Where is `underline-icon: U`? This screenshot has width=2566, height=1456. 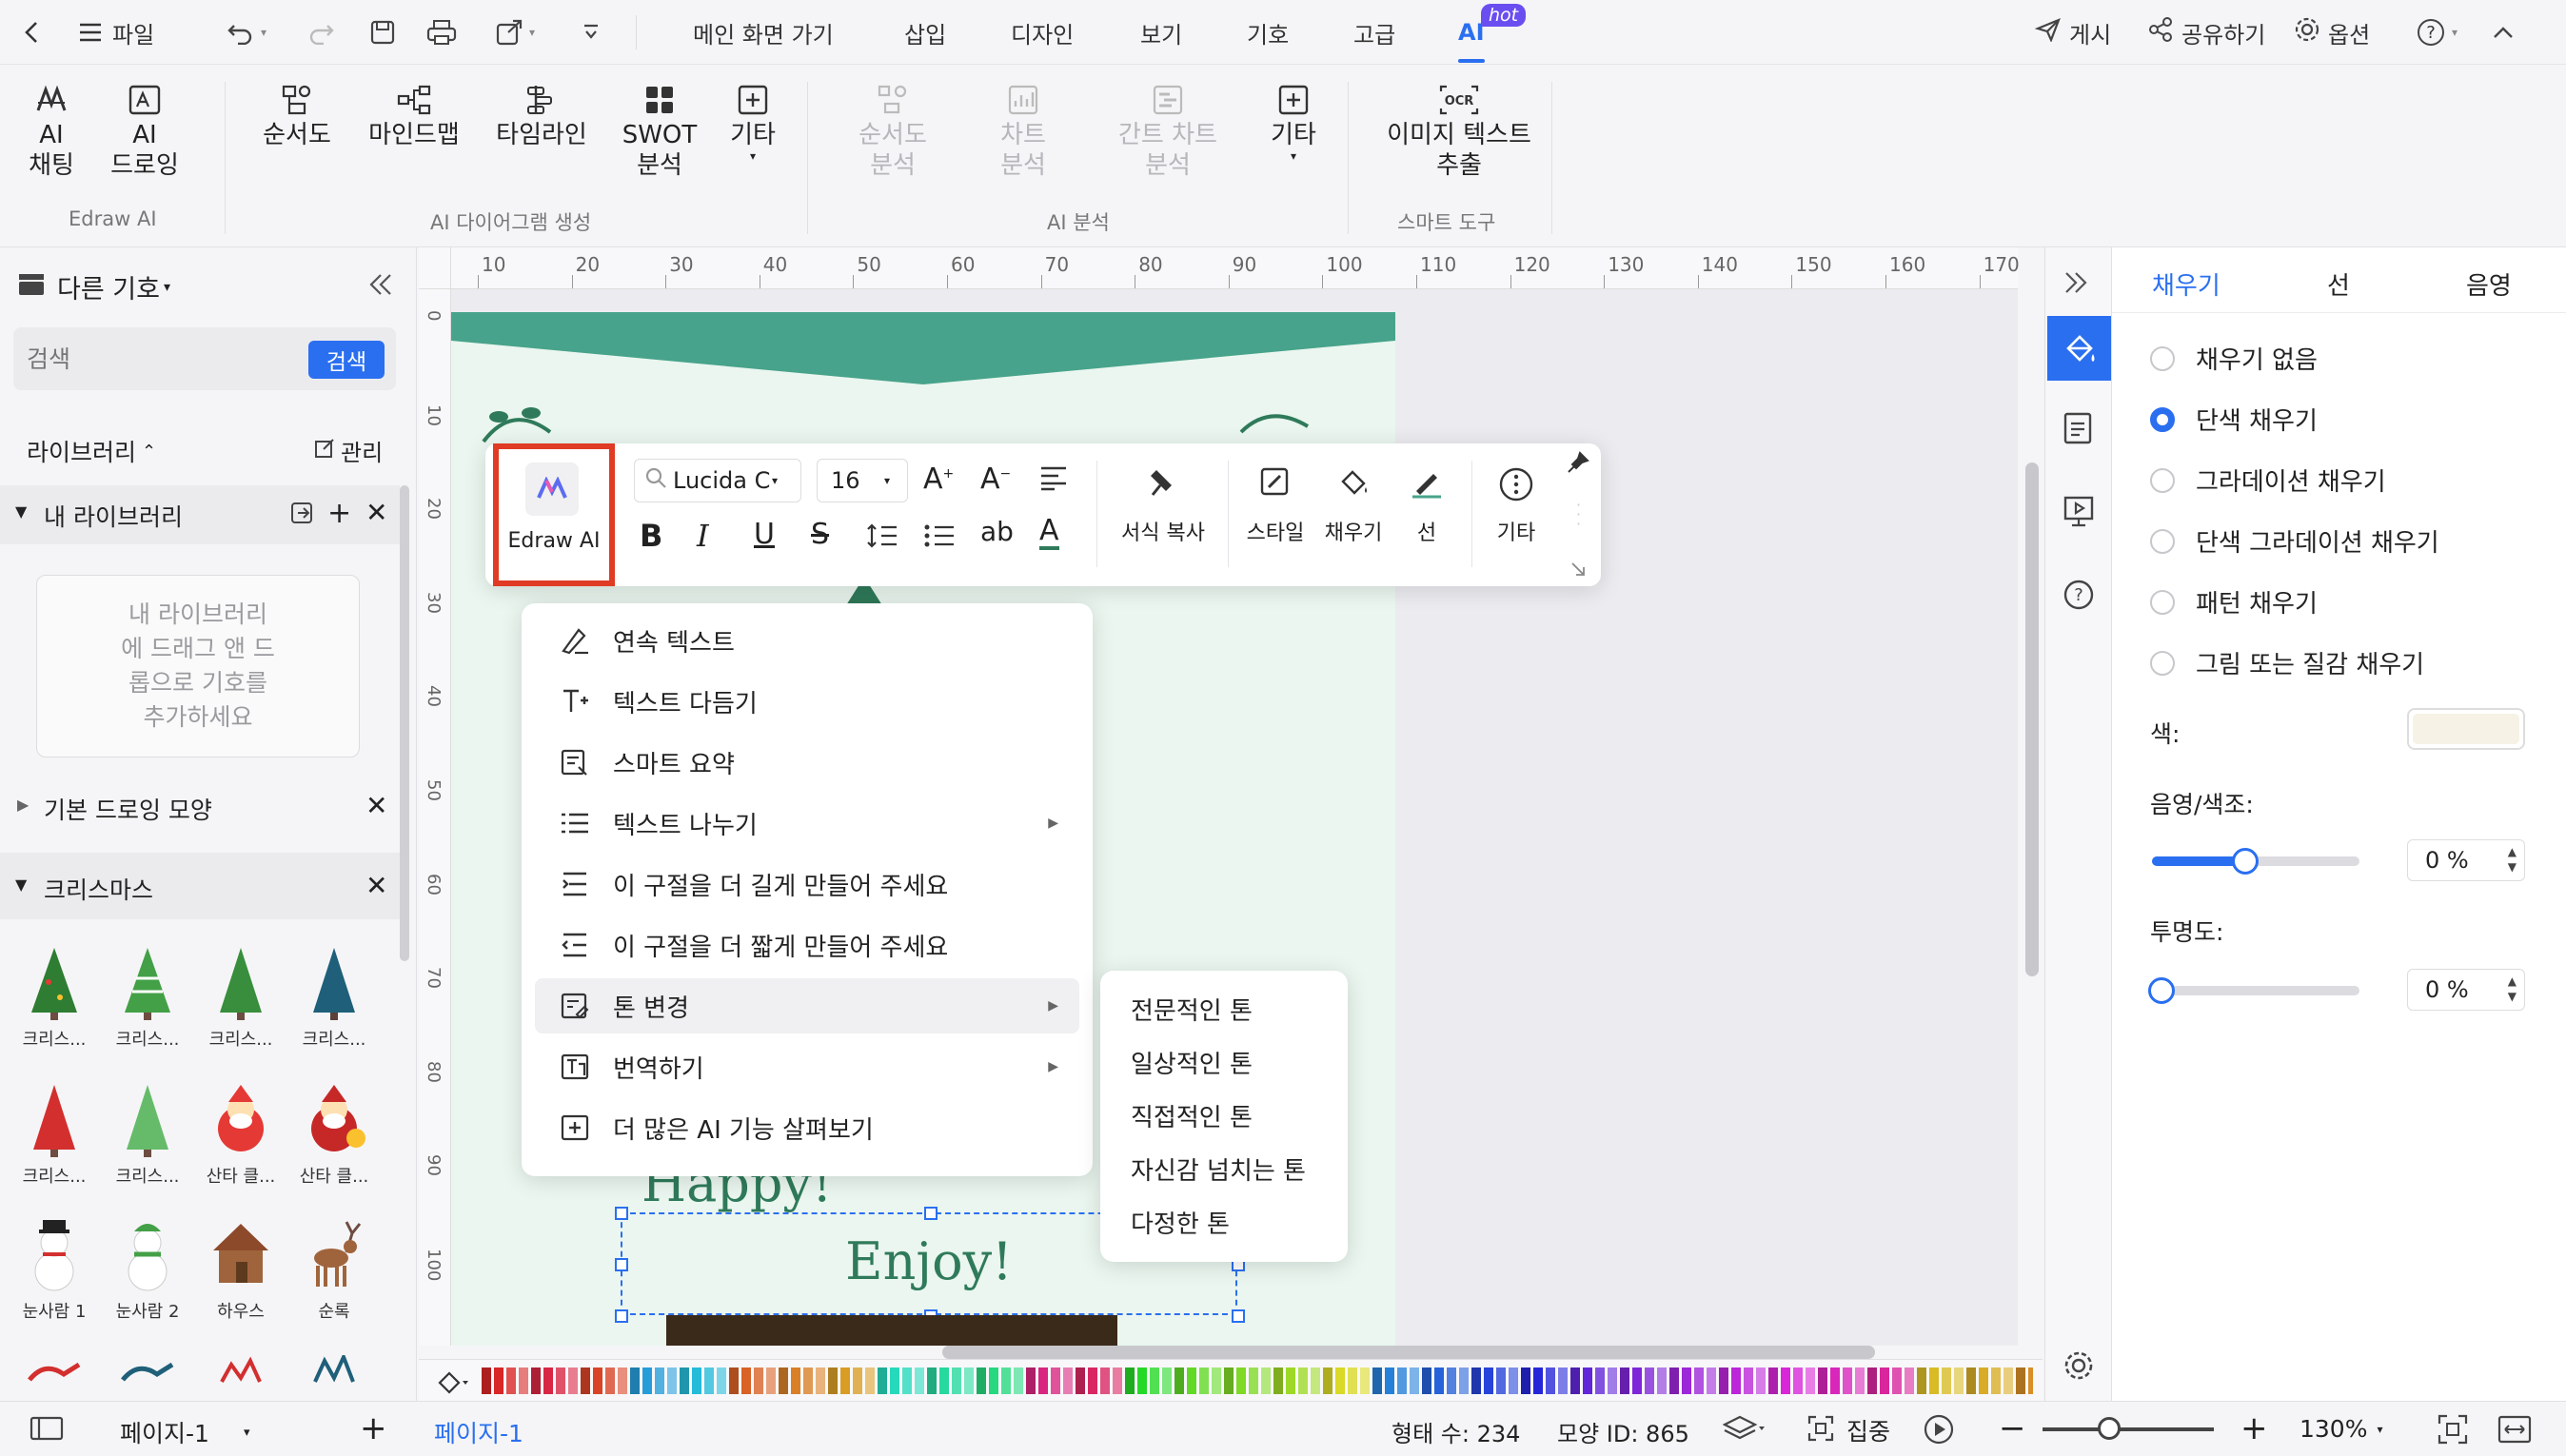 underline-icon: U is located at coordinates (764, 534).